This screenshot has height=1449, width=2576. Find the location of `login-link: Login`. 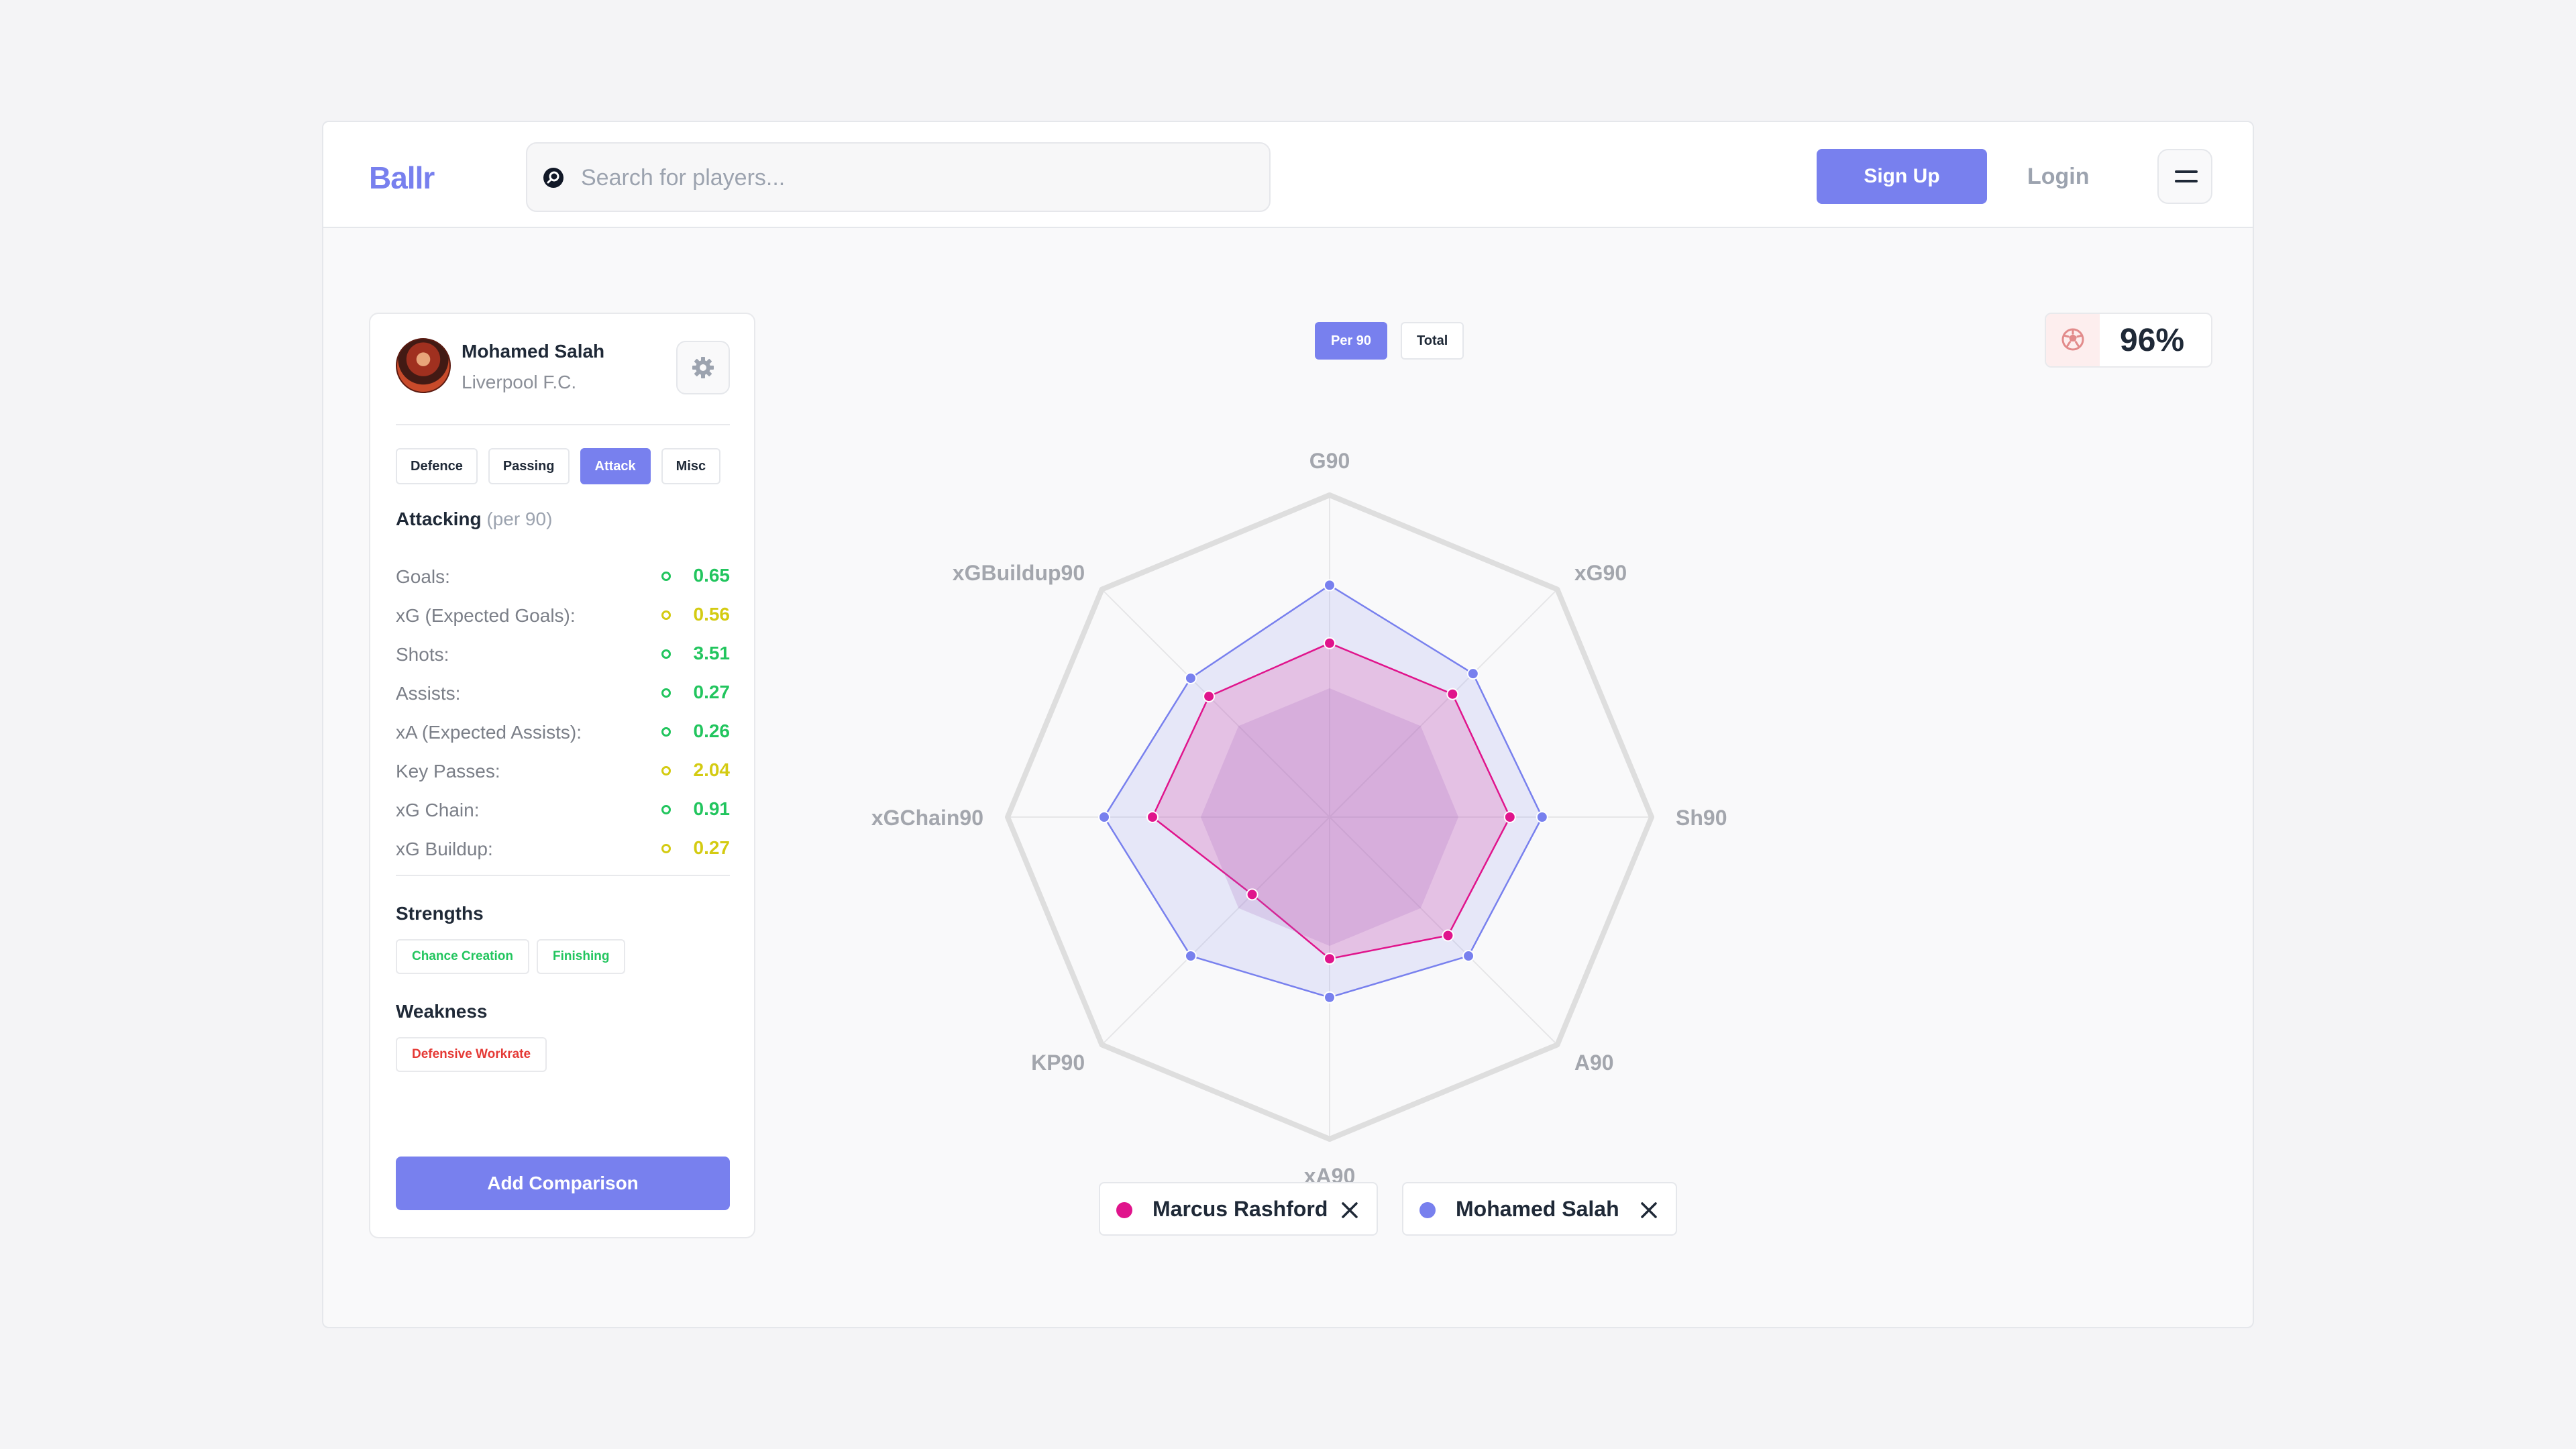

login-link: Login is located at coordinates (2058, 177).